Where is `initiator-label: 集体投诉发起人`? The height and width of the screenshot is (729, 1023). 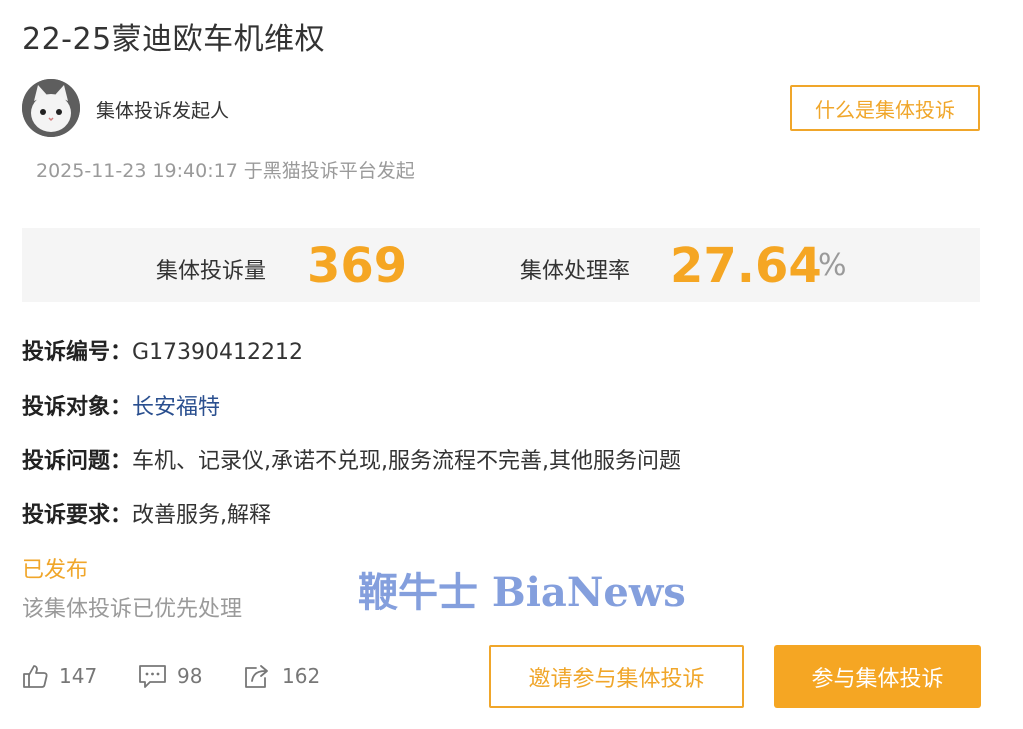 initiator-label: 集体投诉发起人 is located at coordinates (163, 111).